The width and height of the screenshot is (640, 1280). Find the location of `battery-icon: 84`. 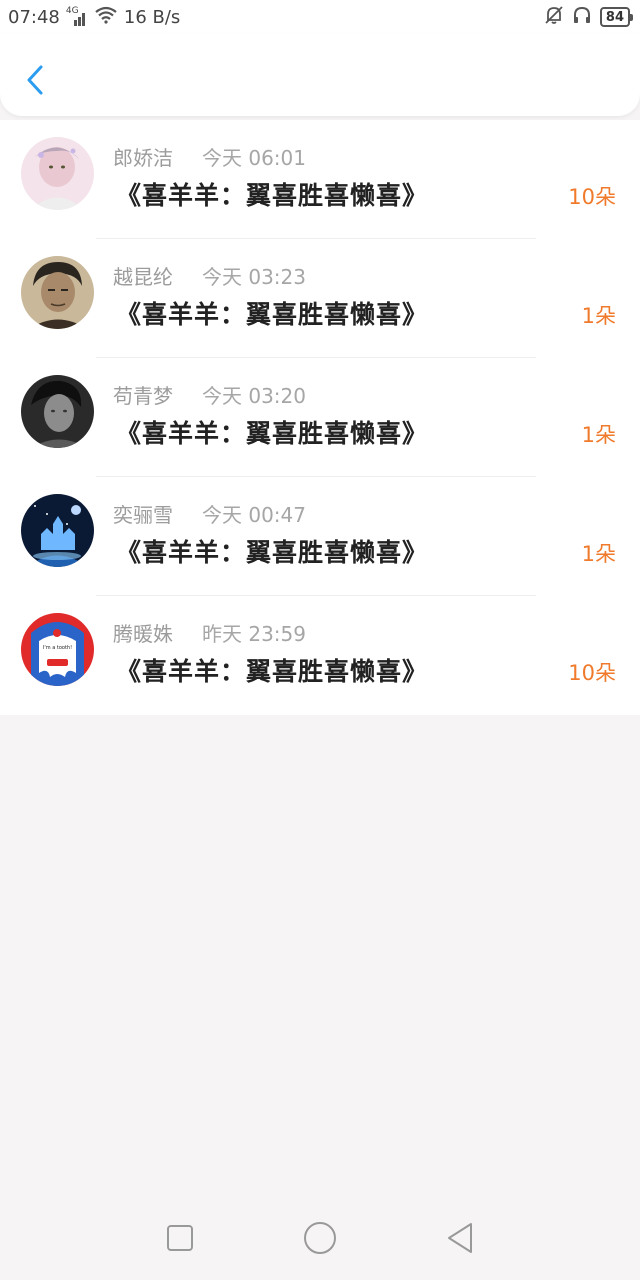

battery-icon: 84 is located at coordinates (616, 17).